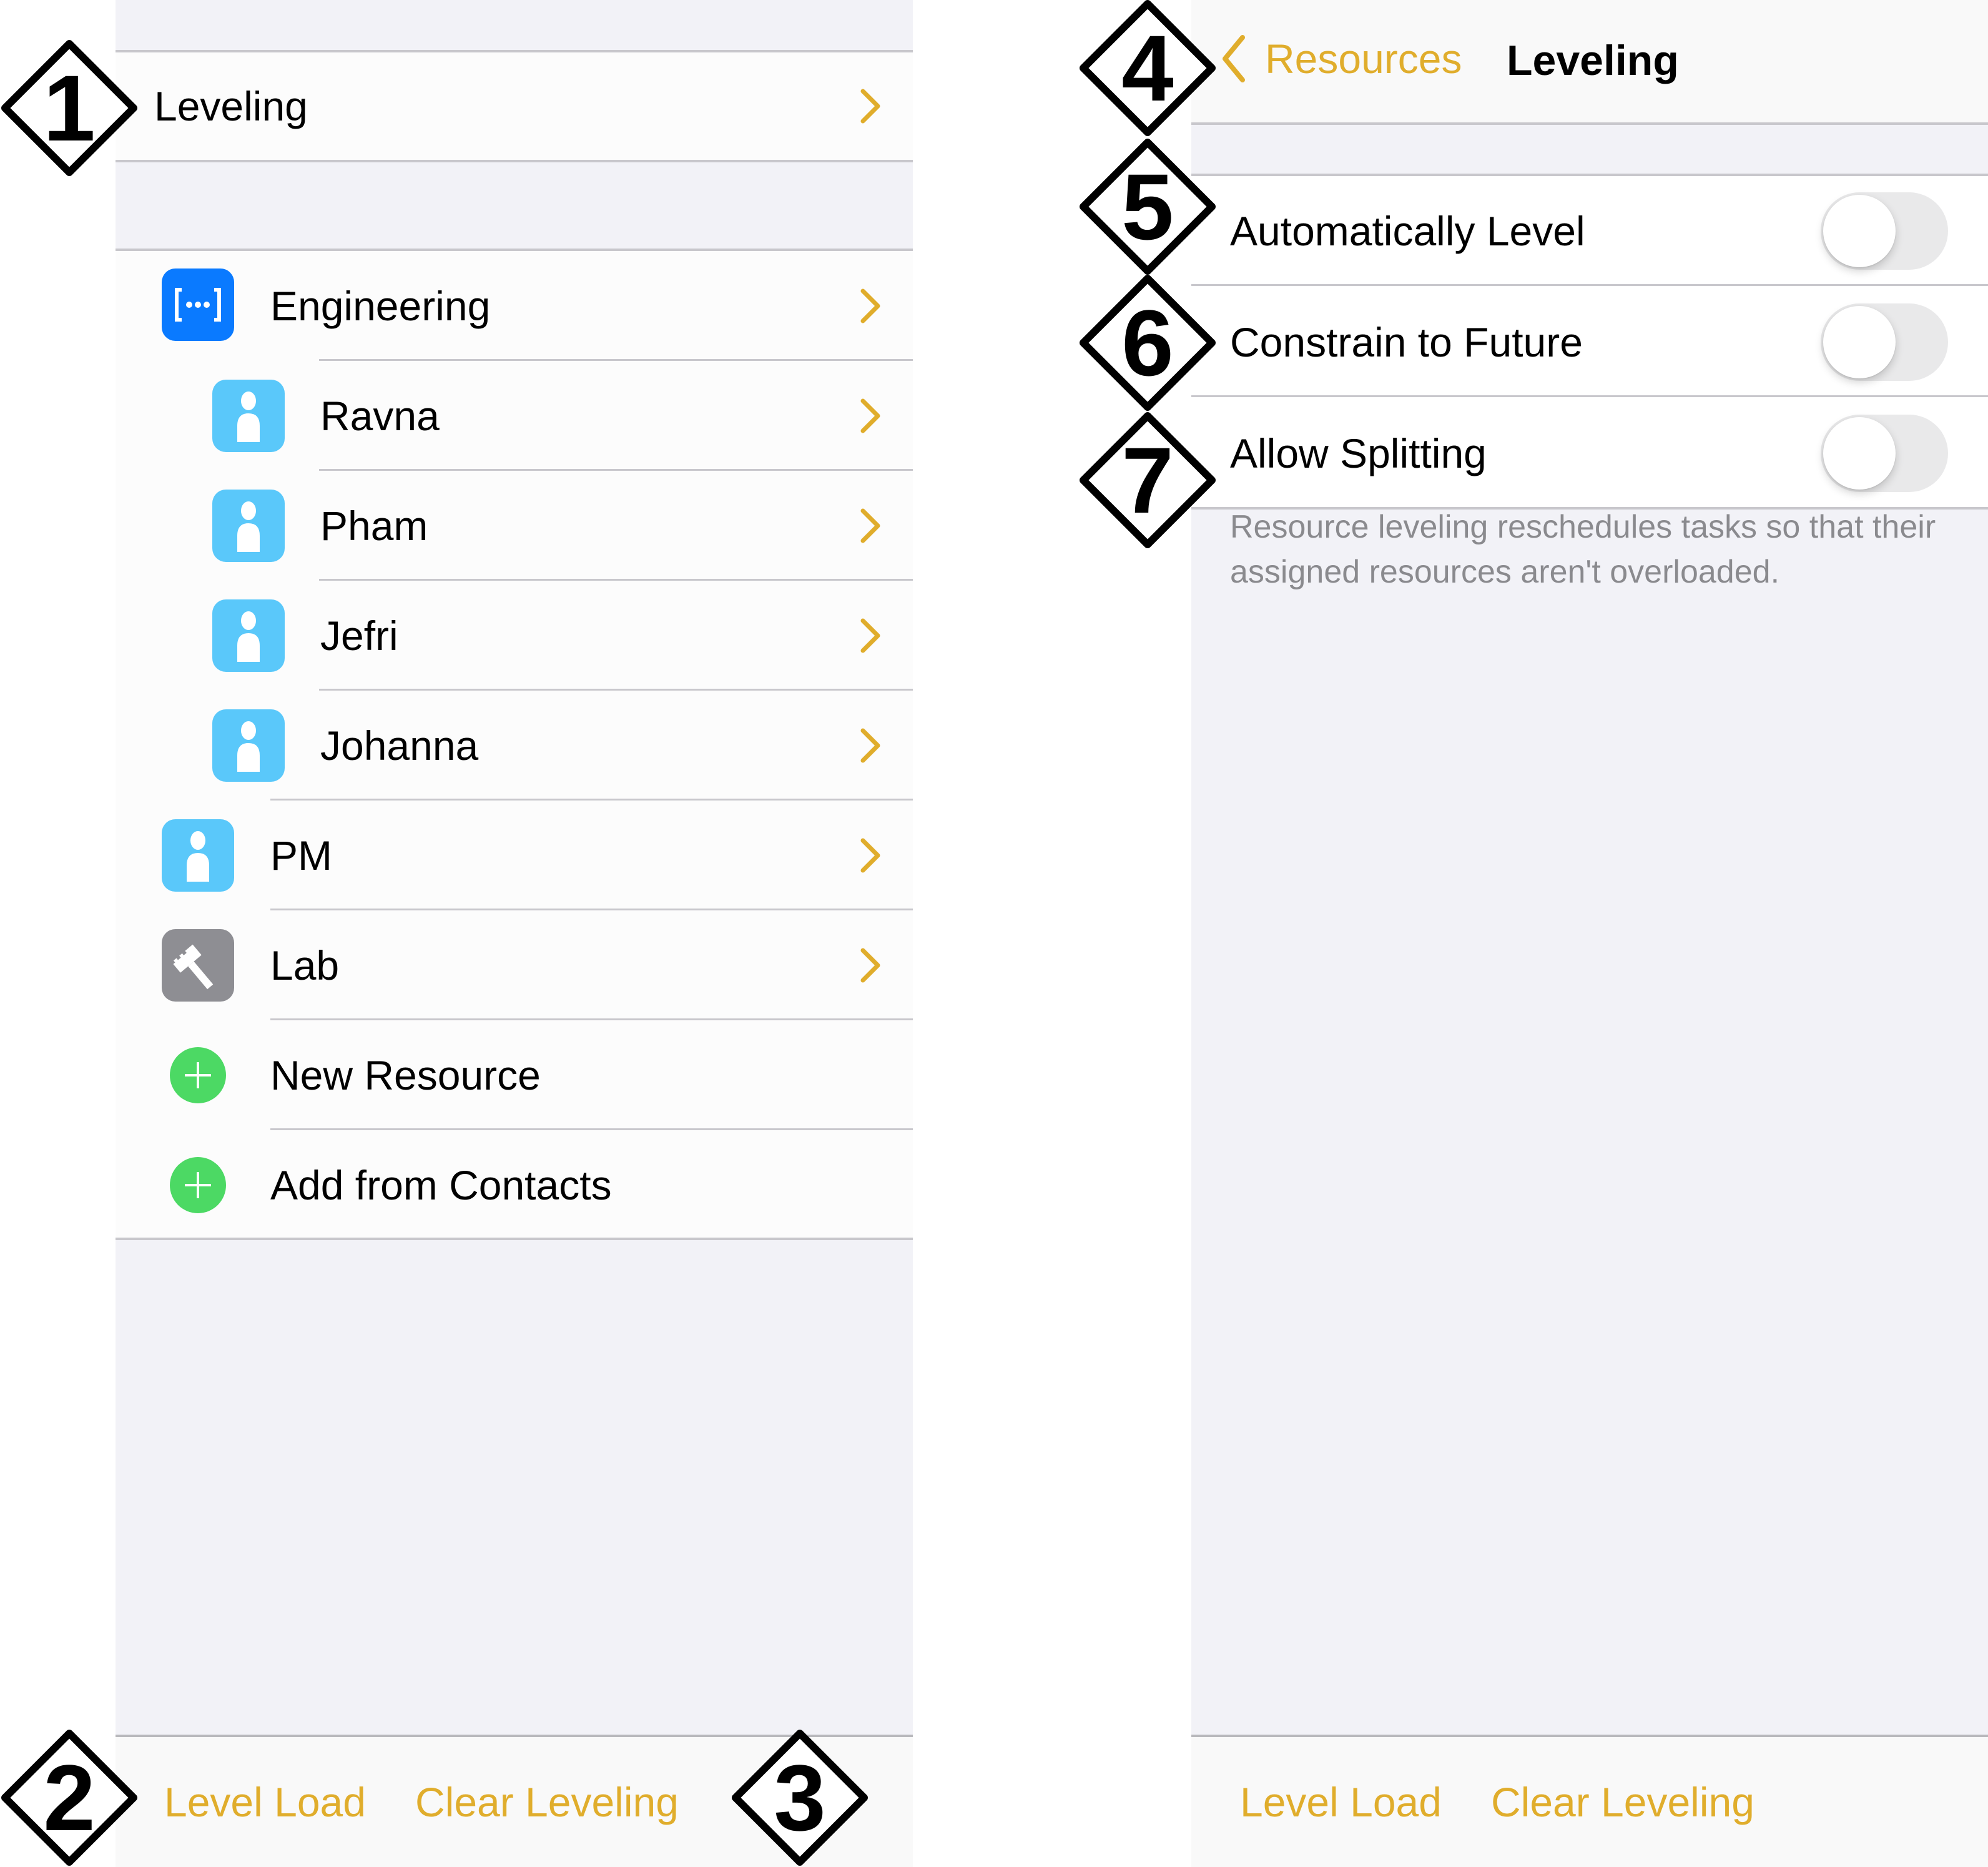  What do you see at coordinates (514, 306) in the screenshot?
I see `resource-row-engineering: Engineering` at bounding box center [514, 306].